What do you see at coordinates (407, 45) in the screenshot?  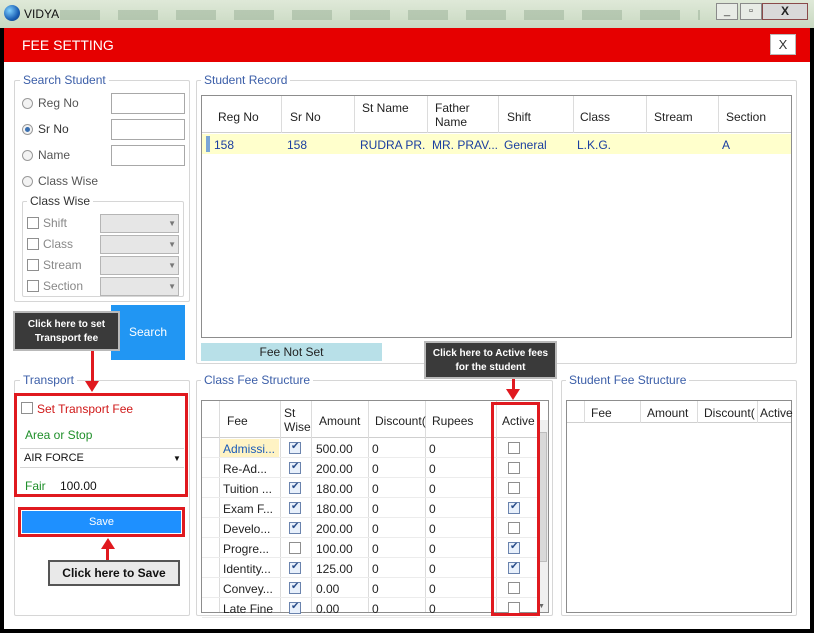 I see `header-bar` at bounding box center [407, 45].